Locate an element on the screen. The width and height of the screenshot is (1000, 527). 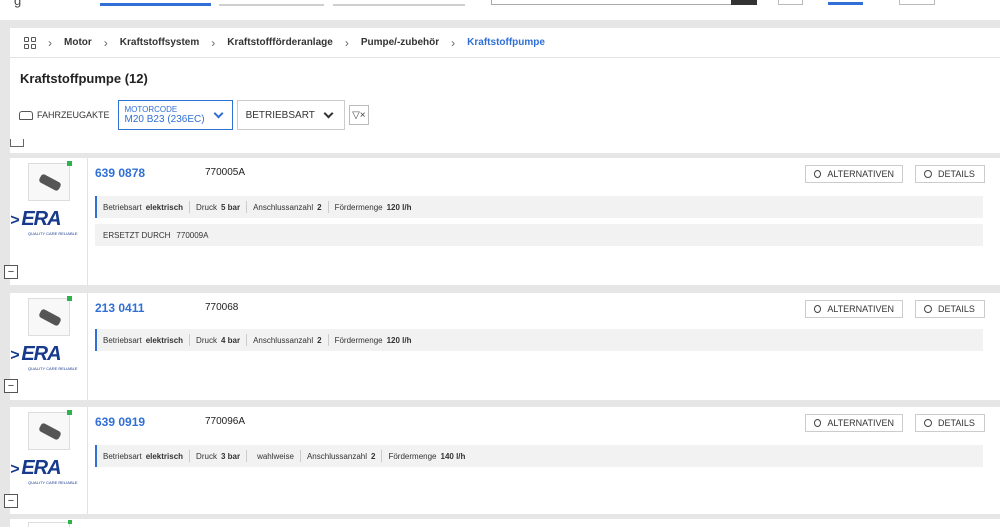
breadcrumb-item: Kraftstoffsystem is located at coordinates (159, 42).